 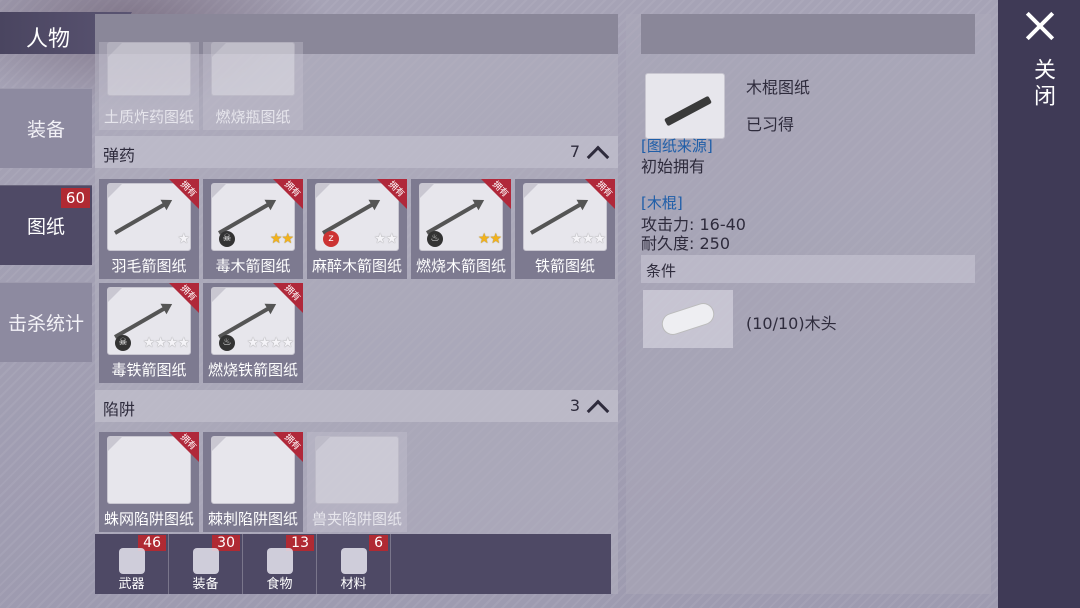 I want to click on category-label: 食物, so click(x=279, y=584).